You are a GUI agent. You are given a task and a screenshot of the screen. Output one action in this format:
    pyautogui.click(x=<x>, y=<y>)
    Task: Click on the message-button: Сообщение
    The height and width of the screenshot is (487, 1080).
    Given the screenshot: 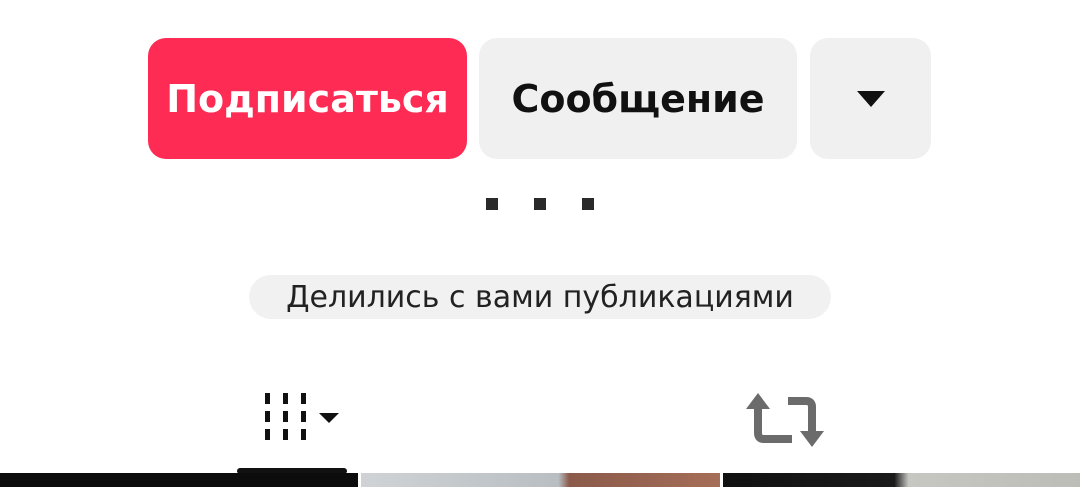 What is the action you would take?
    pyautogui.click(x=638, y=98)
    